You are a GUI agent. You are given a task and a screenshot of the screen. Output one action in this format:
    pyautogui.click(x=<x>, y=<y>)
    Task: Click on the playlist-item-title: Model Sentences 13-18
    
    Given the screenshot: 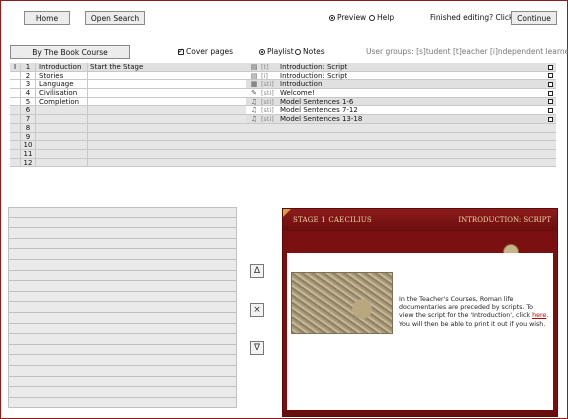 What is the action you would take?
    pyautogui.click(x=321, y=119)
    